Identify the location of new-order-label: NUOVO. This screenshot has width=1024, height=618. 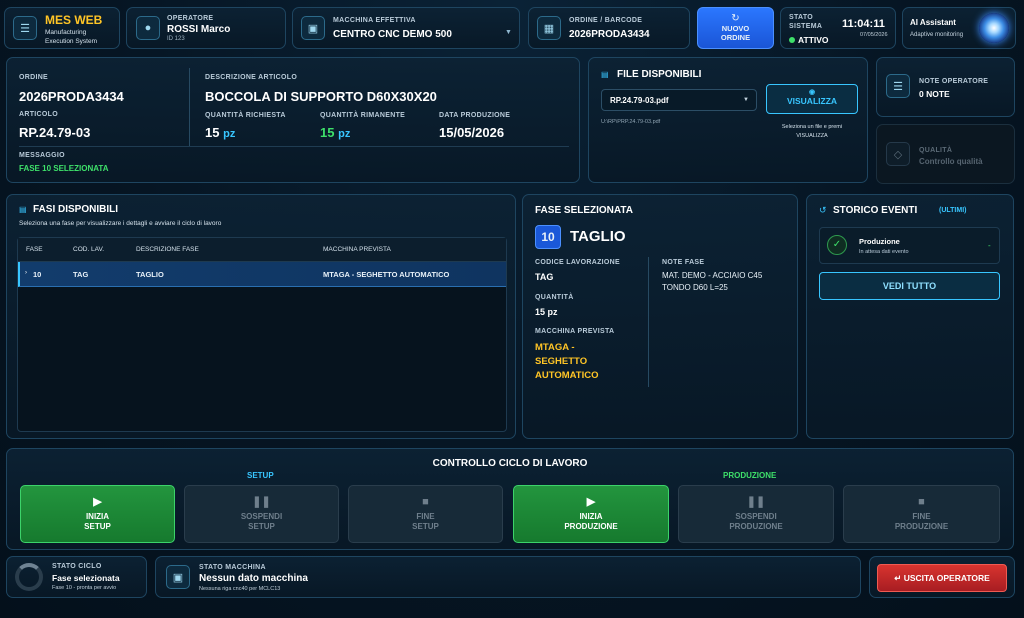
(735, 28).